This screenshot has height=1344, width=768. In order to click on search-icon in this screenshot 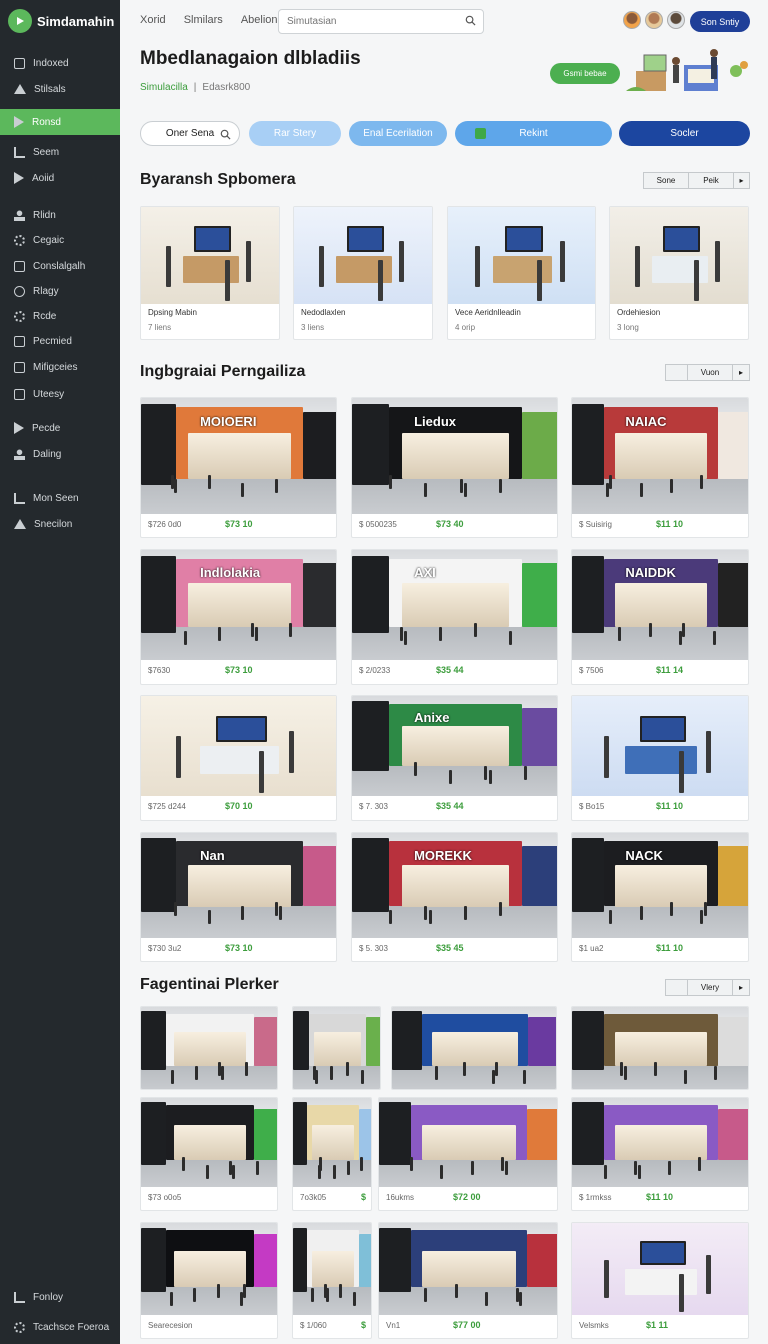, I will do `click(470, 20)`.